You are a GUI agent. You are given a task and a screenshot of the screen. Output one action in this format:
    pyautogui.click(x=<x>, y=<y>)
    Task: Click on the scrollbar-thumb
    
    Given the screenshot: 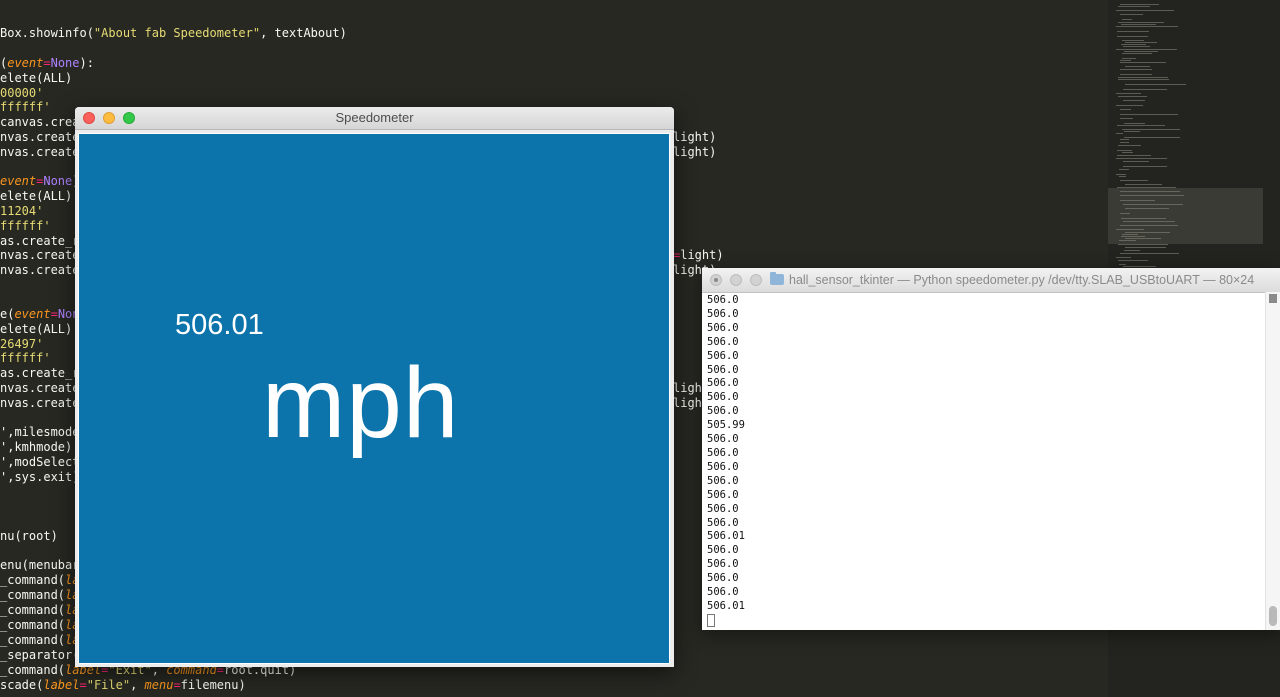 What is the action you would take?
    pyautogui.click(x=1273, y=616)
    